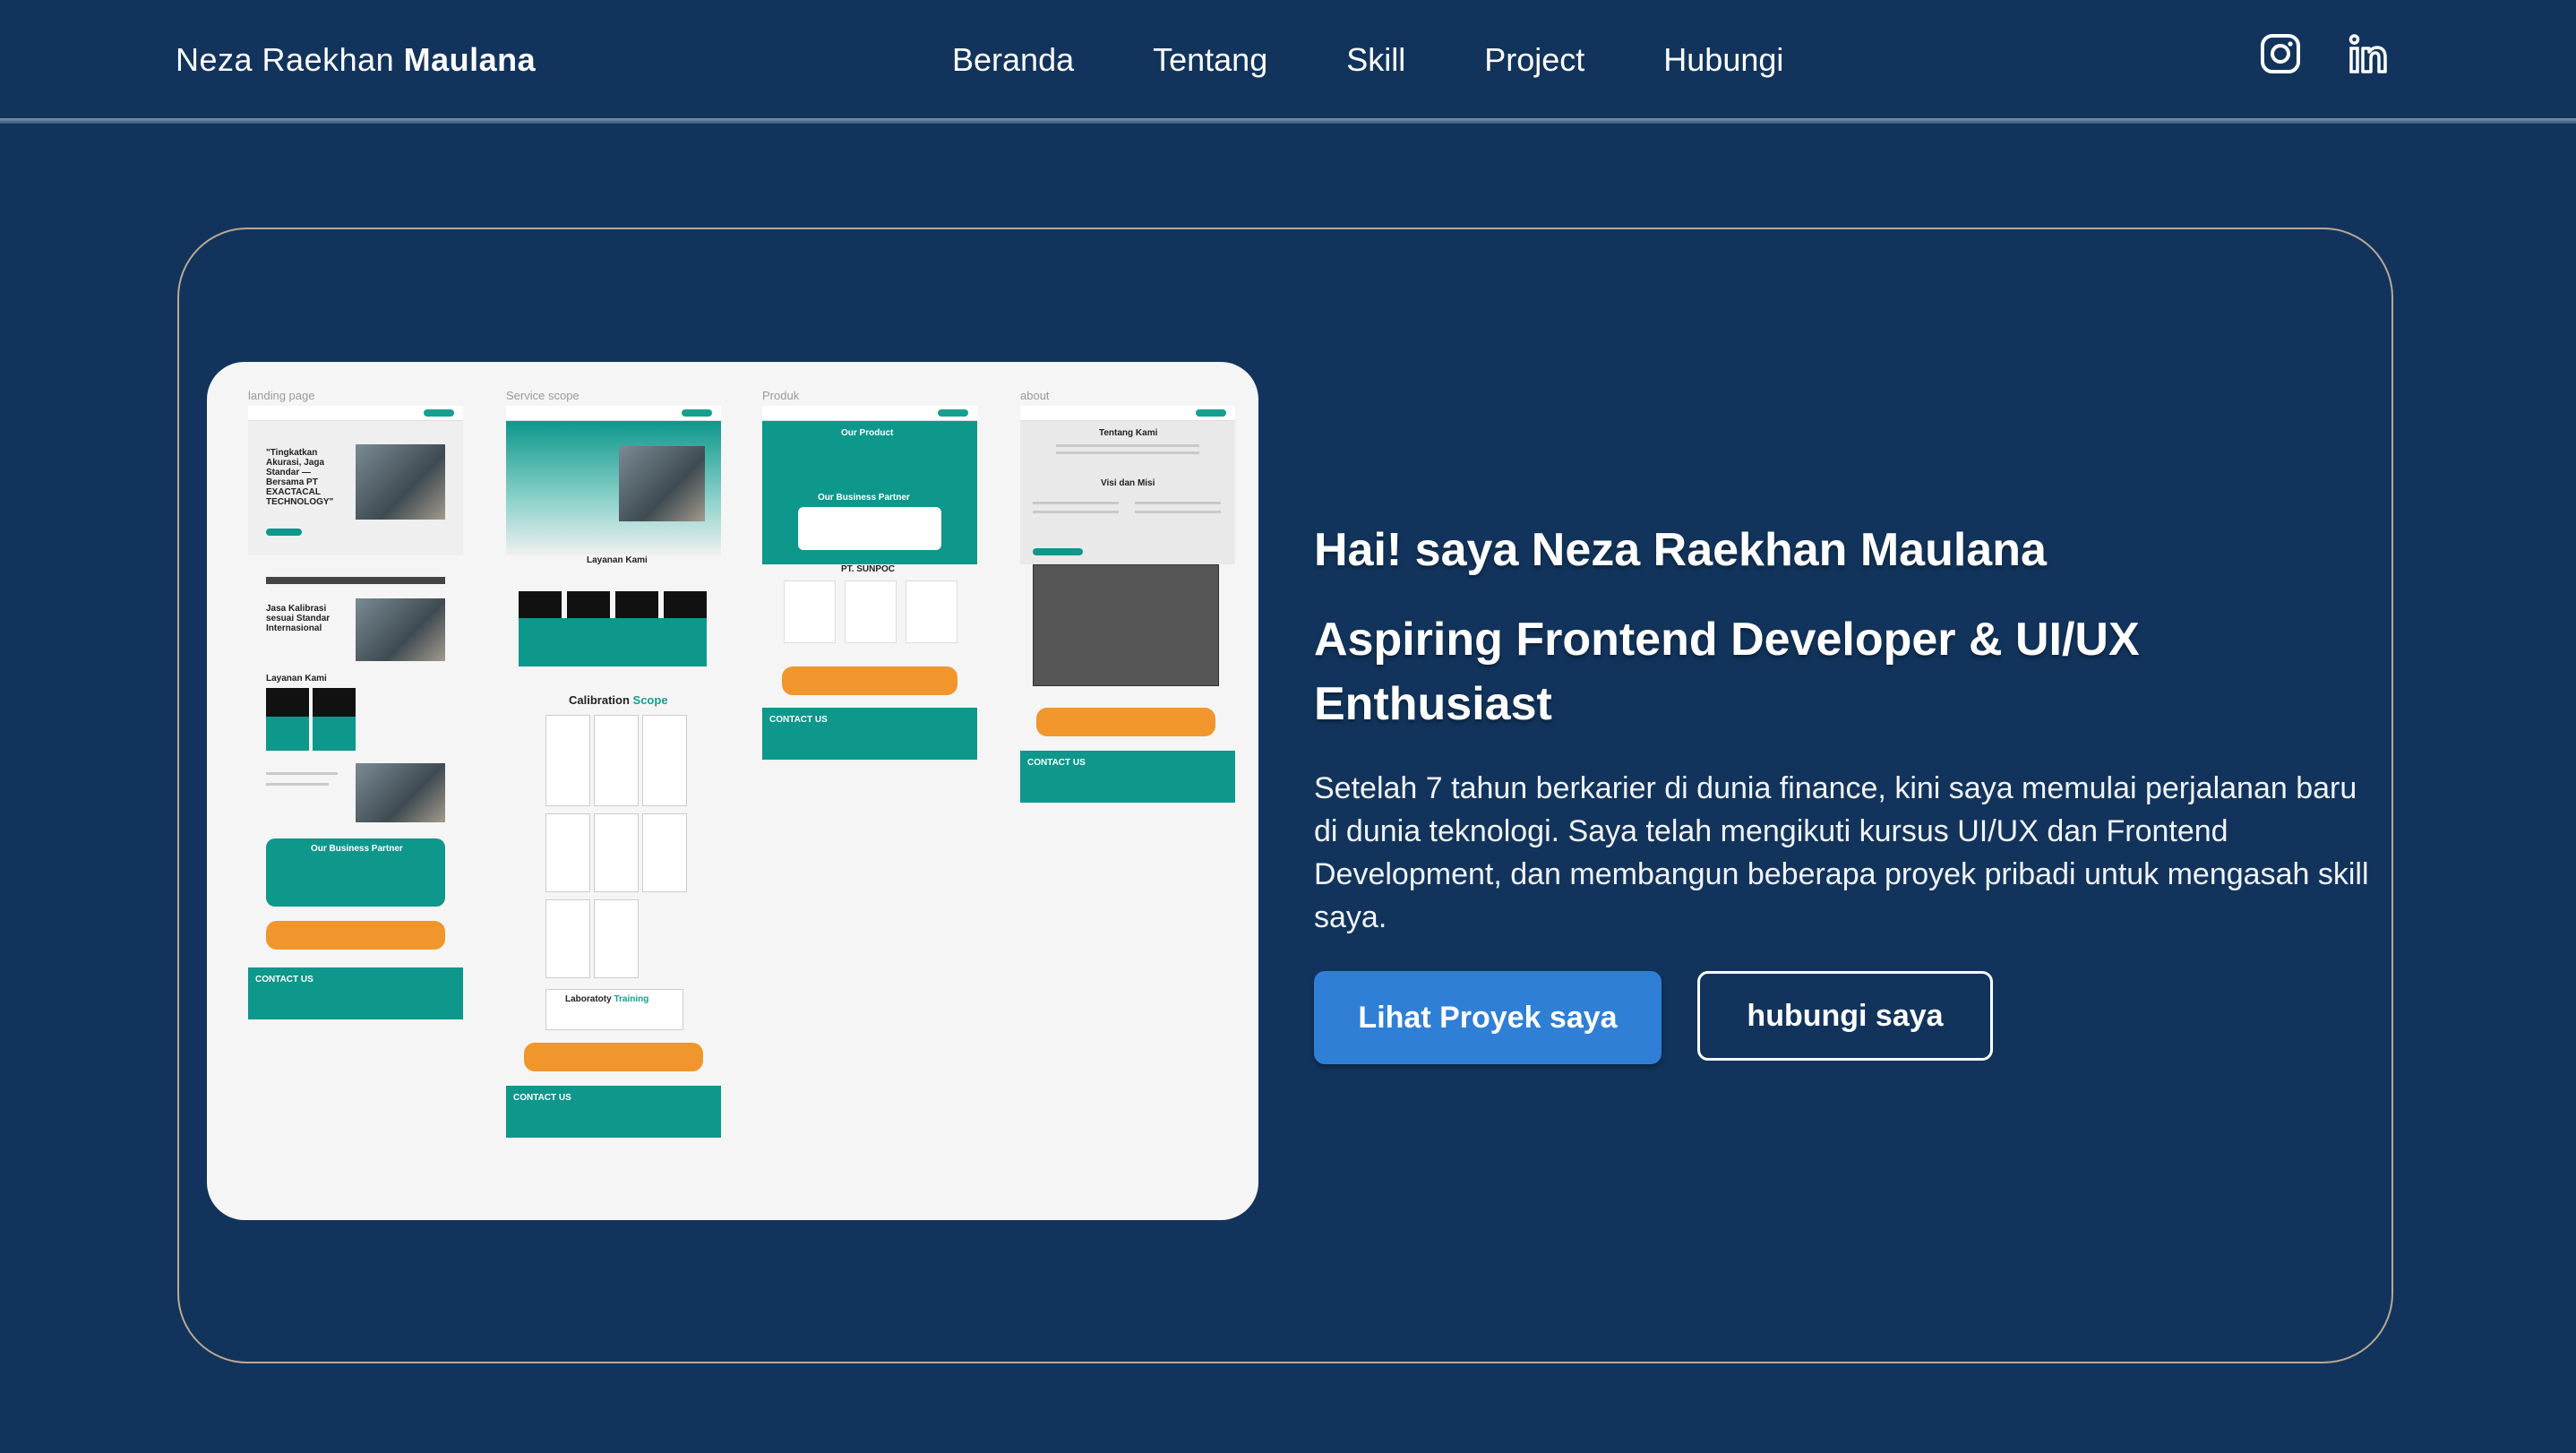  I want to click on nav-tentang: Tentang, so click(1210, 60).